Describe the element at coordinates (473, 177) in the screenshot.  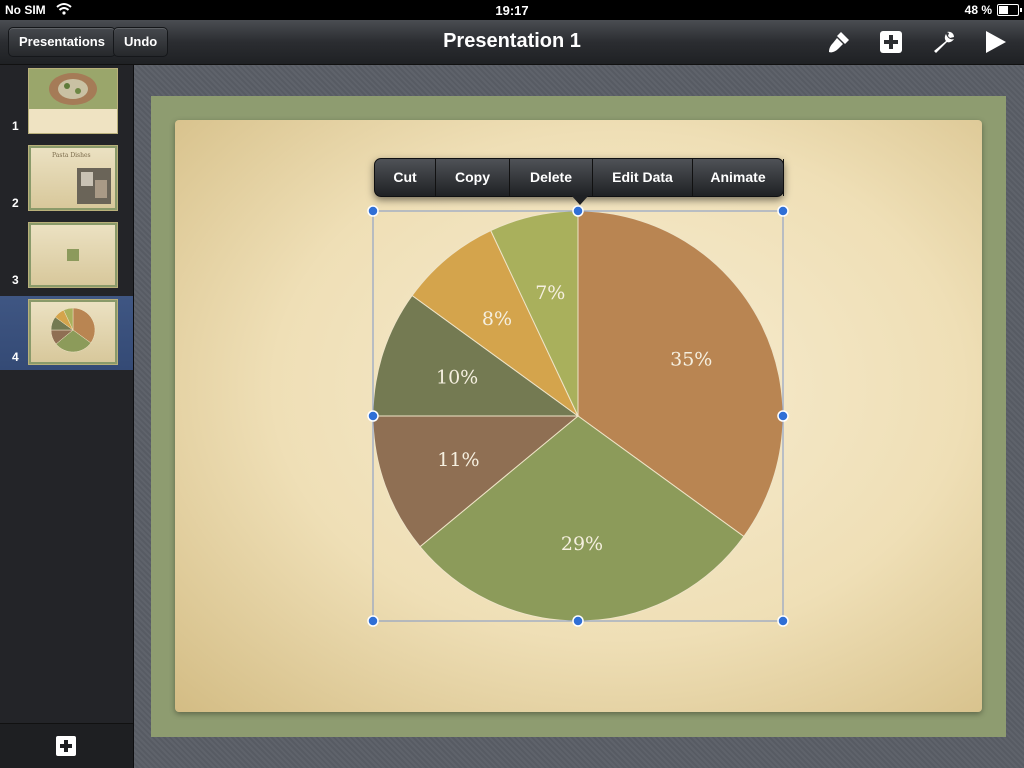
I see `copy-menu-item: Copy` at that location.